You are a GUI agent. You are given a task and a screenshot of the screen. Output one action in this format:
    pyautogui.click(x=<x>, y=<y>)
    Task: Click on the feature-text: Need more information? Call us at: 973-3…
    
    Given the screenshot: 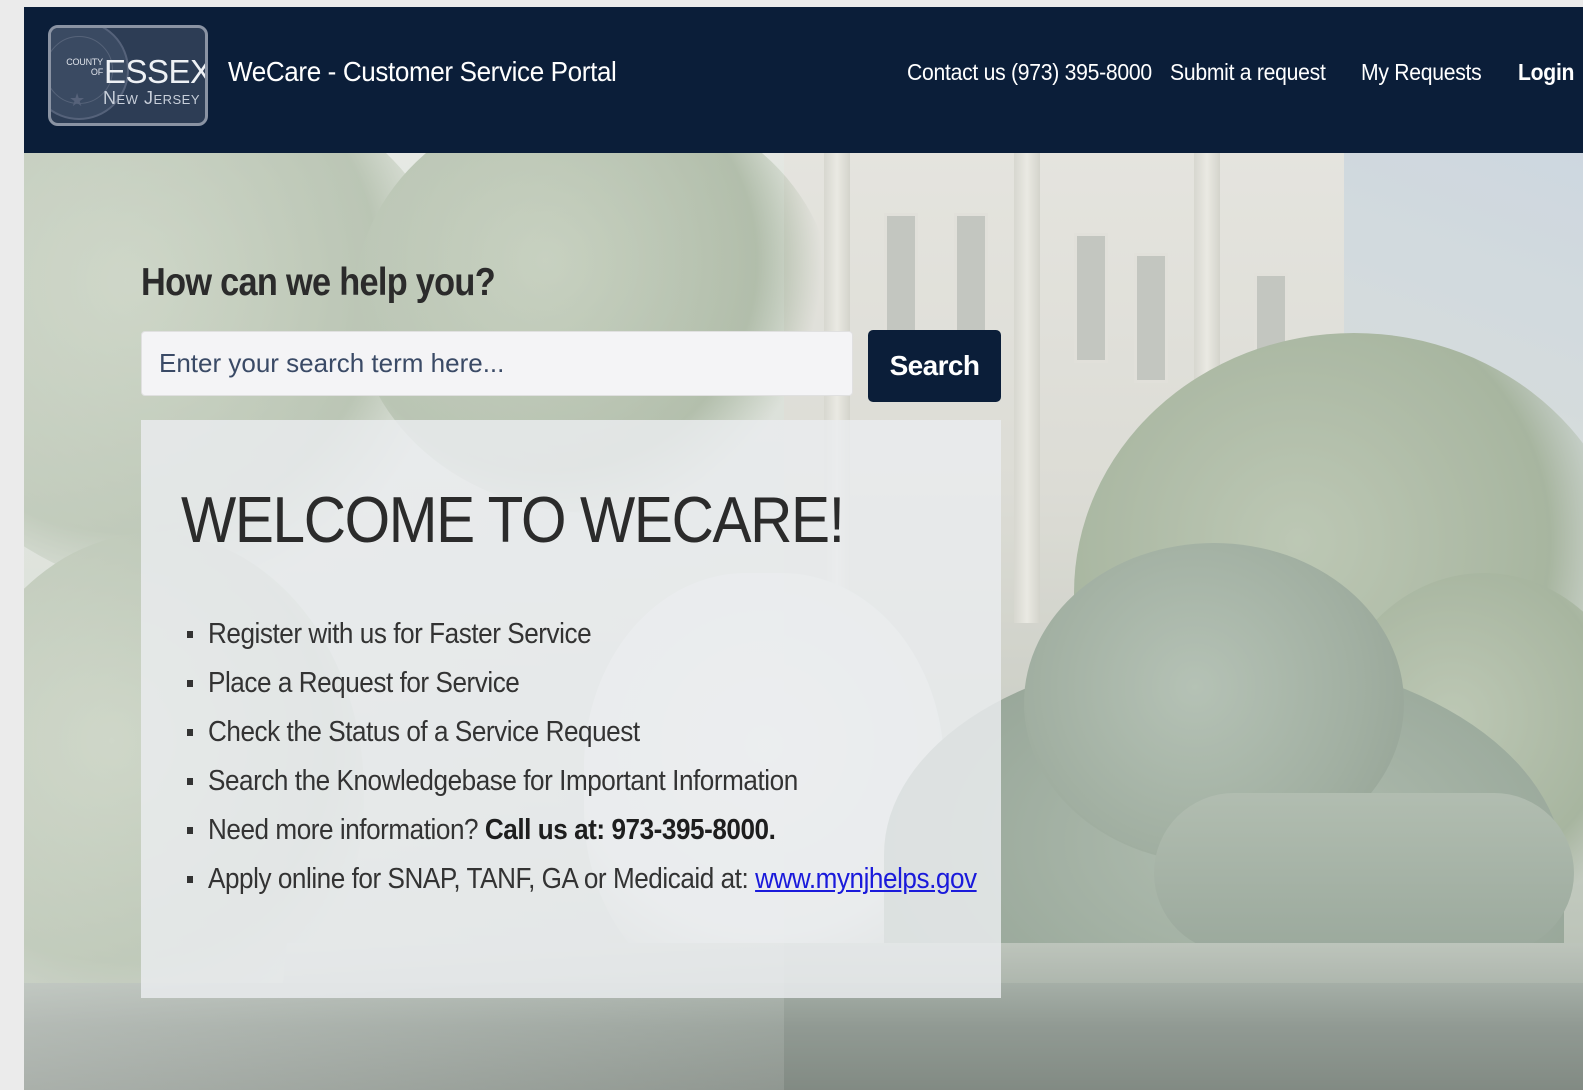 What is the action you would take?
    pyautogui.click(x=492, y=830)
    